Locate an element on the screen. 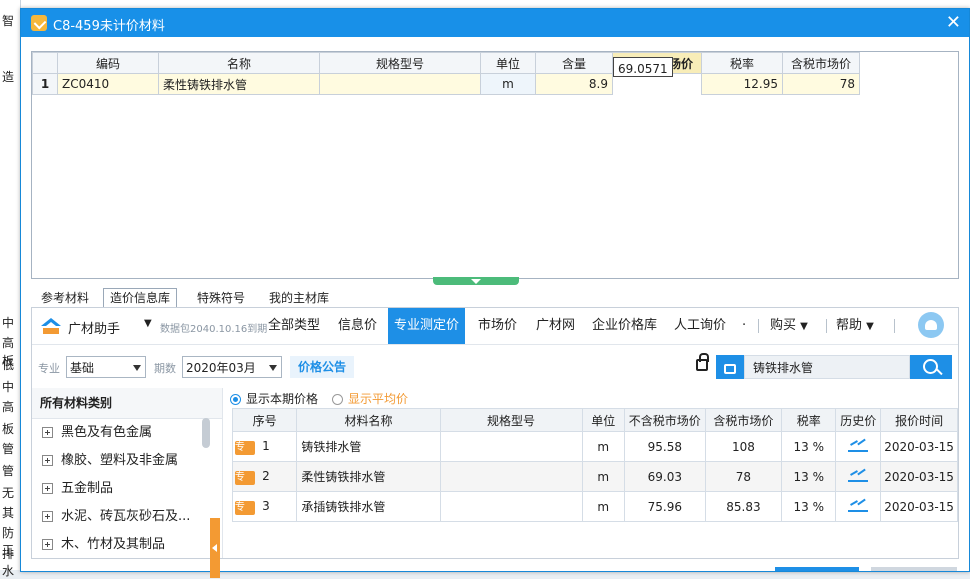  unlock-button is located at coordinates (730, 367).